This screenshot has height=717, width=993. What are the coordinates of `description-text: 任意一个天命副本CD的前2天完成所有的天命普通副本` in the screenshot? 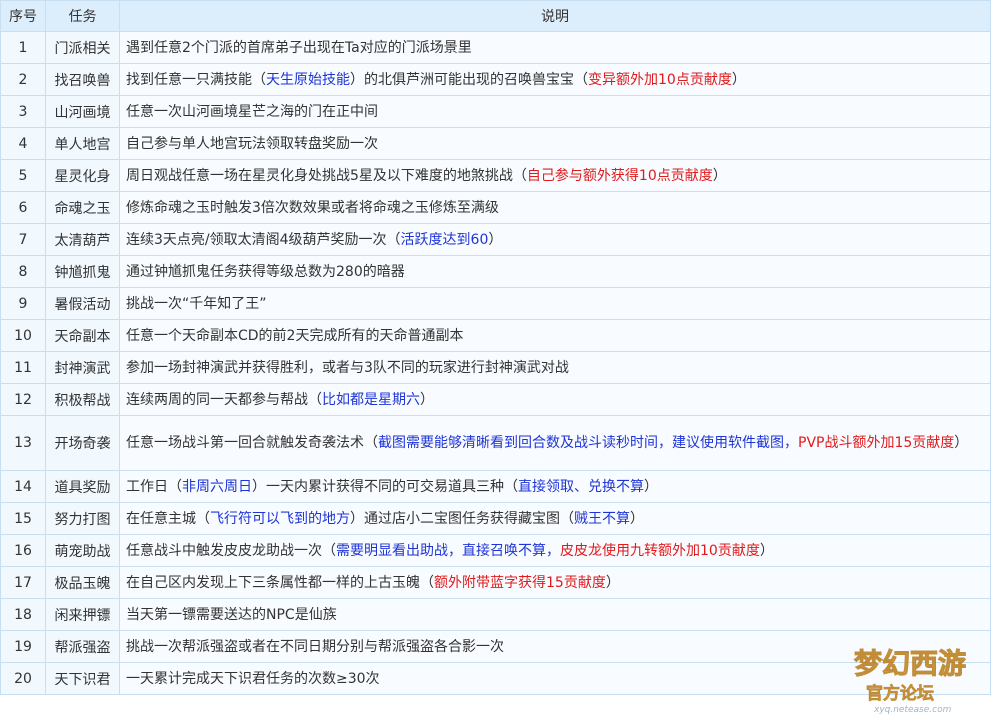 It's located at (295, 335).